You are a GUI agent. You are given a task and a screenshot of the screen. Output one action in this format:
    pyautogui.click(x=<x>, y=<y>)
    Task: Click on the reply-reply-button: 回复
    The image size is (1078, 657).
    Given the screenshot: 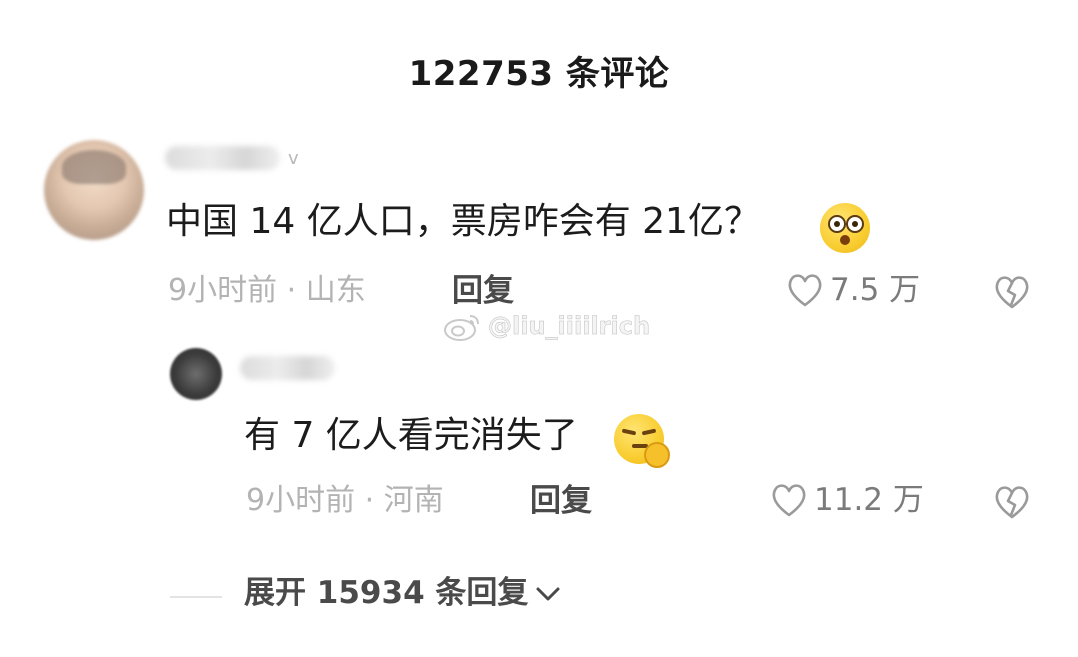 What is the action you would take?
    pyautogui.click(x=561, y=501)
    